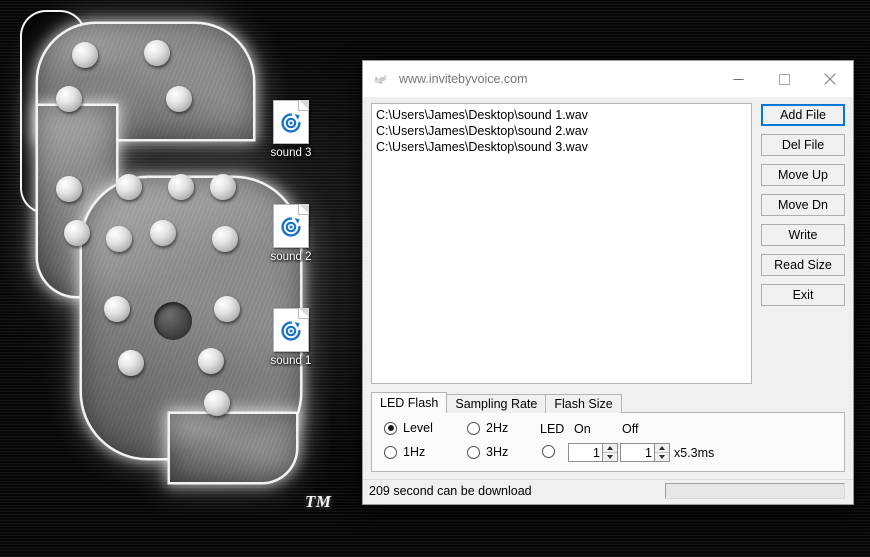 The height and width of the screenshot is (557, 870). What do you see at coordinates (497, 452) in the screenshot?
I see `radio-label: 3Hz` at bounding box center [497, 452].